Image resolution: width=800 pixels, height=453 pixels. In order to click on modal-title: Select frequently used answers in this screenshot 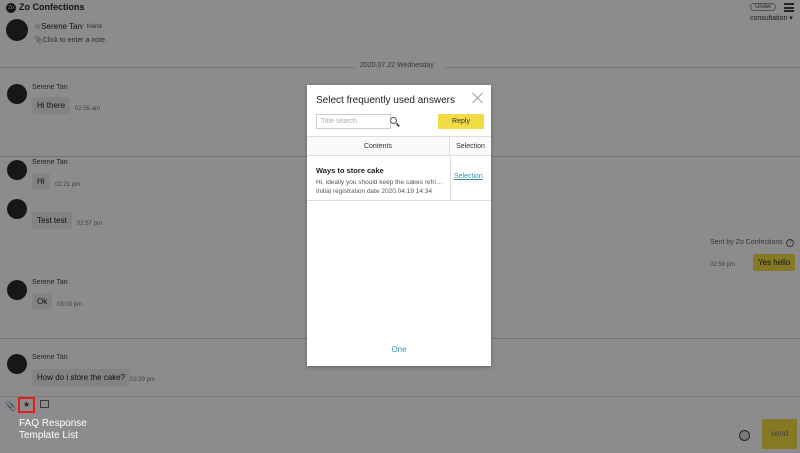, I will do `click(385, 100)`.